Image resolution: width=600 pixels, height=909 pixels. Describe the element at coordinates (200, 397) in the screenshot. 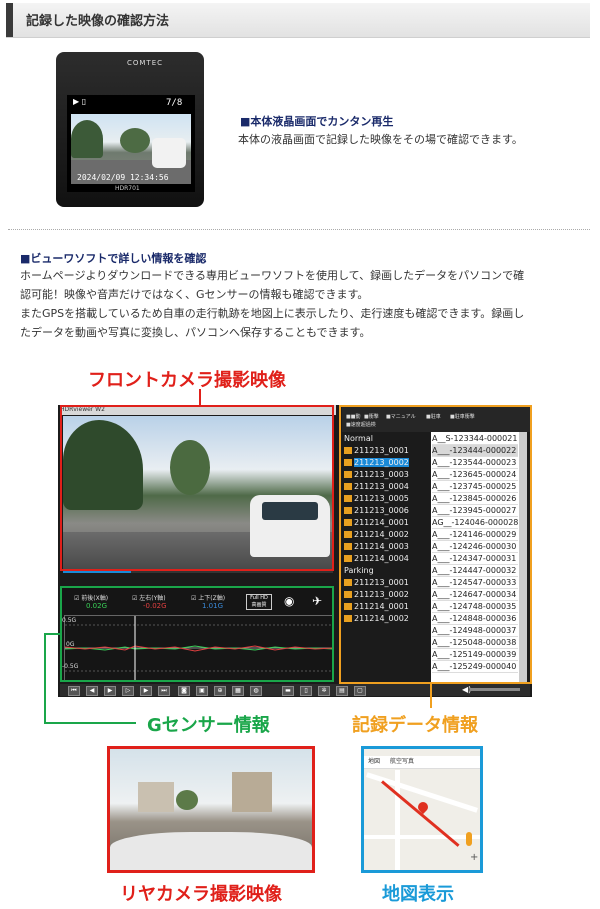

I see `callout-line-front` at that location.